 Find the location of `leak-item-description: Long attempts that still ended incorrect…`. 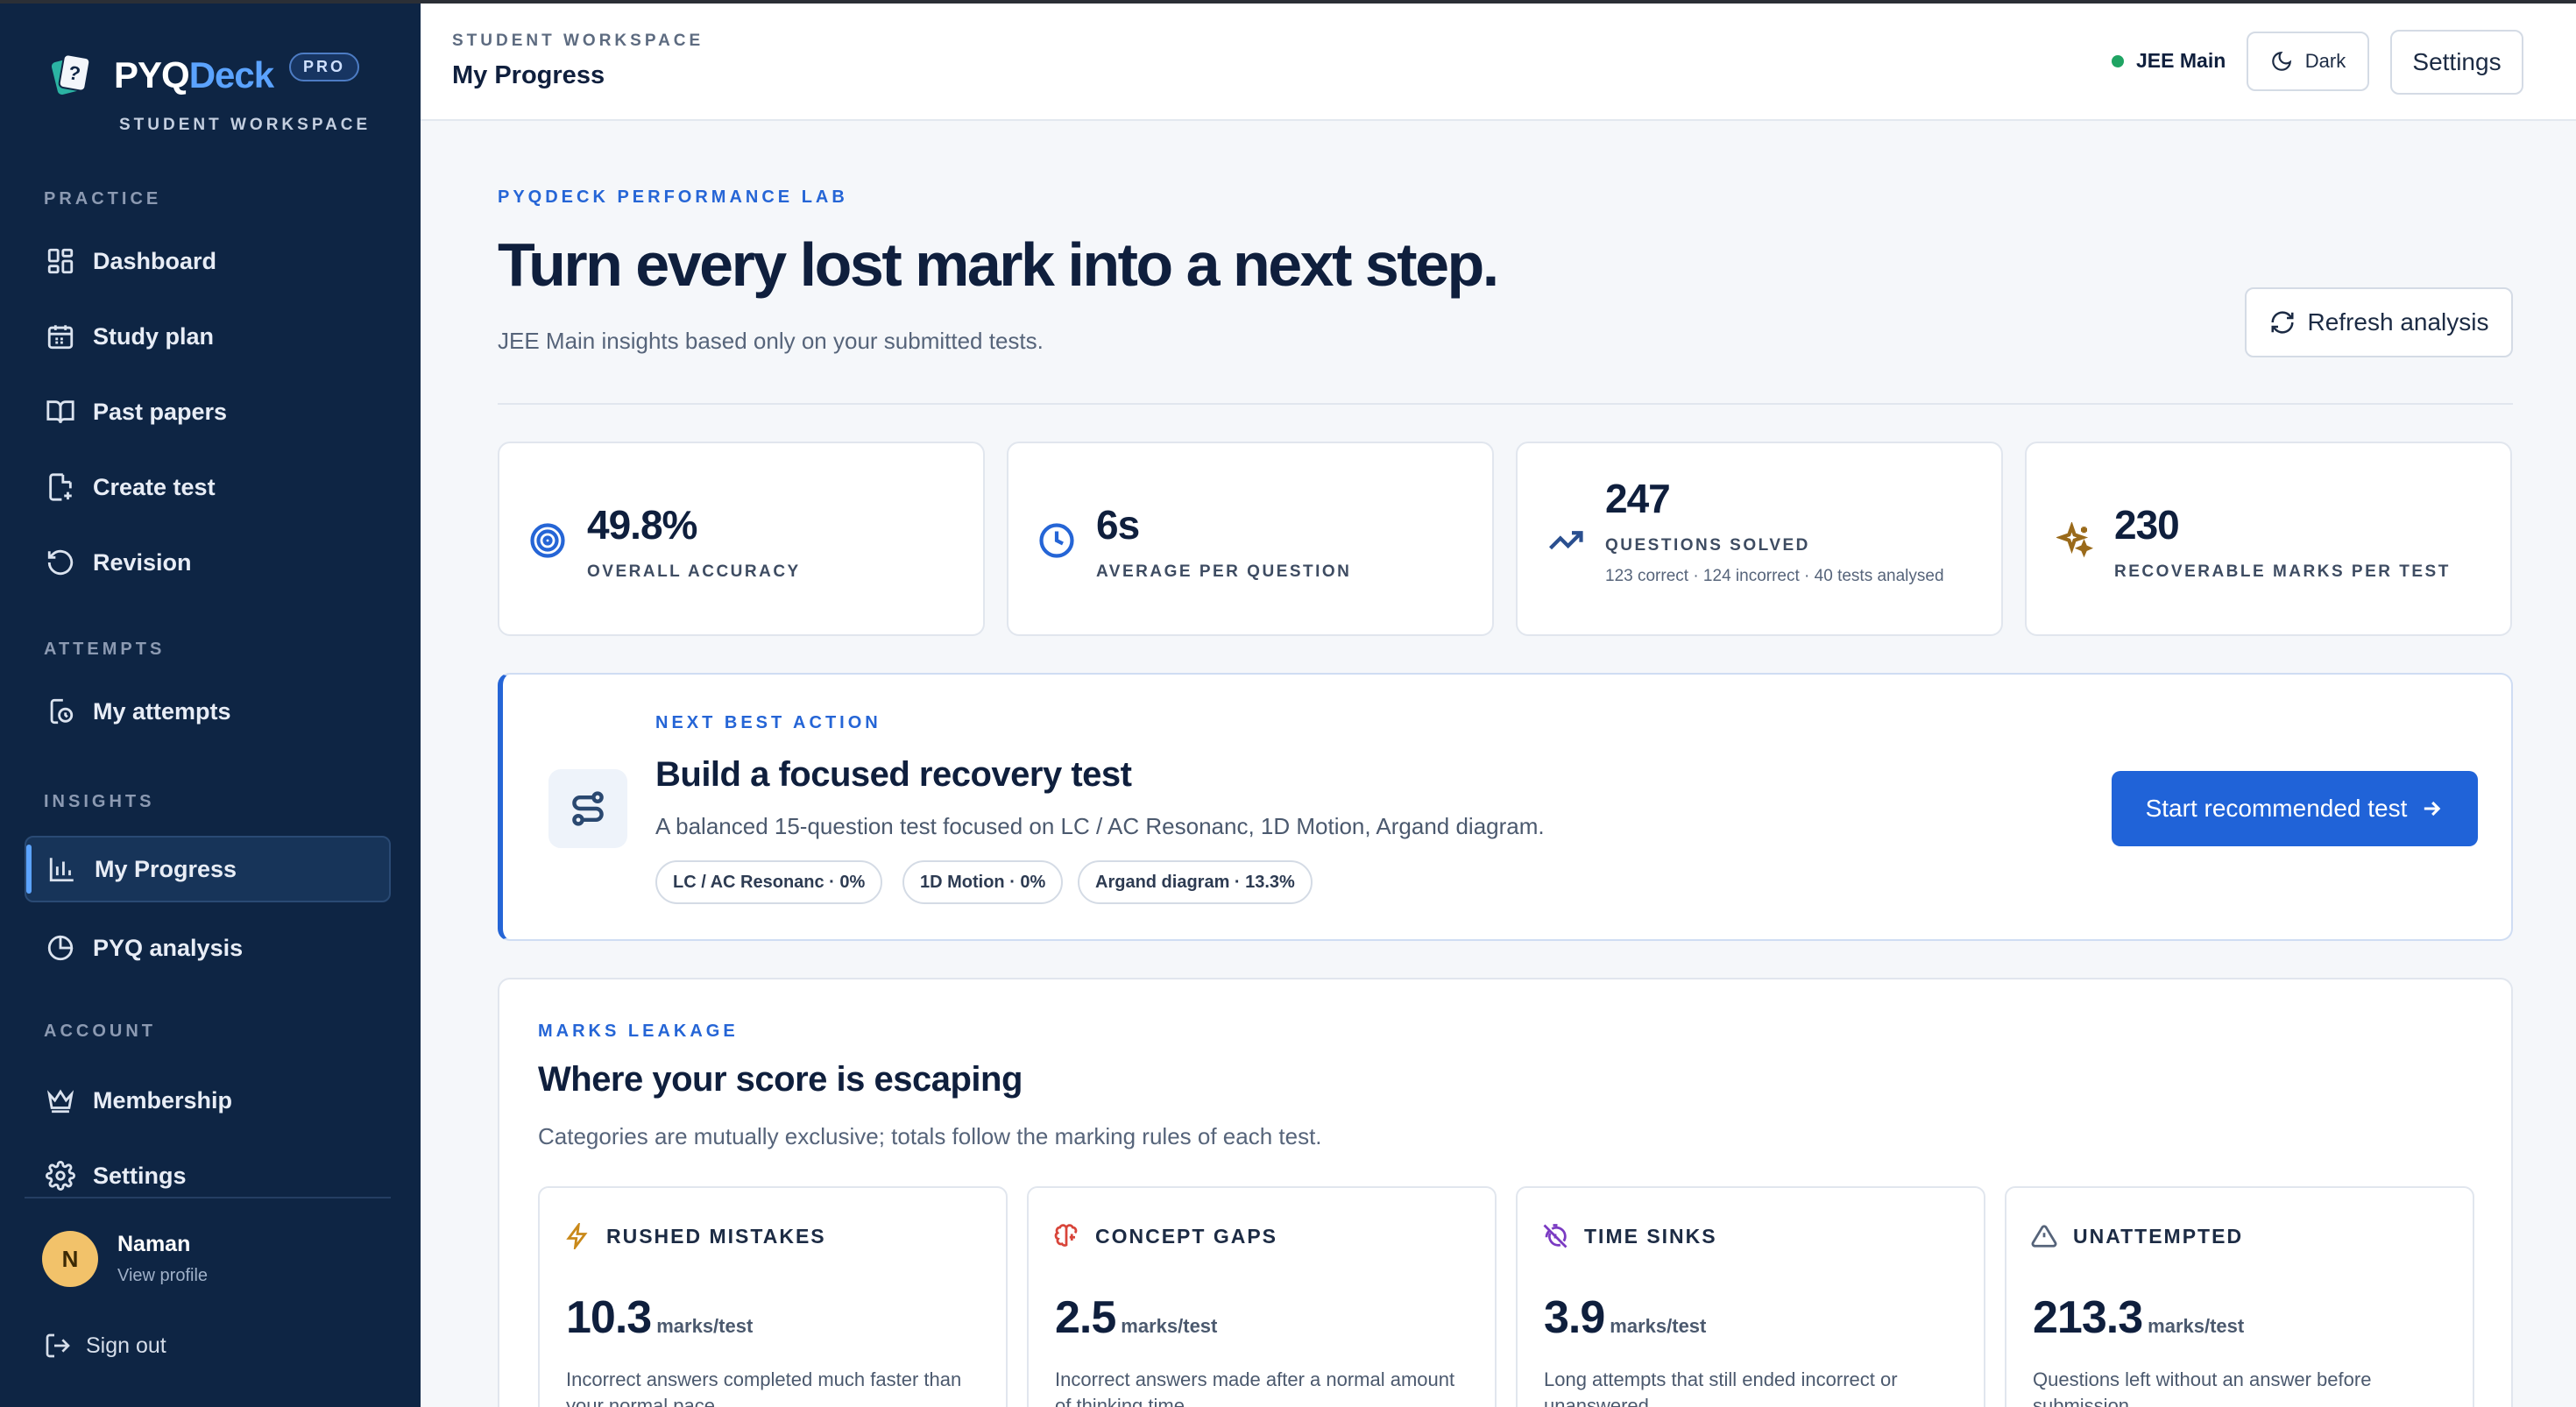

leak-item-description: Long attempts that still ended incorrect… is located at coordinates (1721, 1387).